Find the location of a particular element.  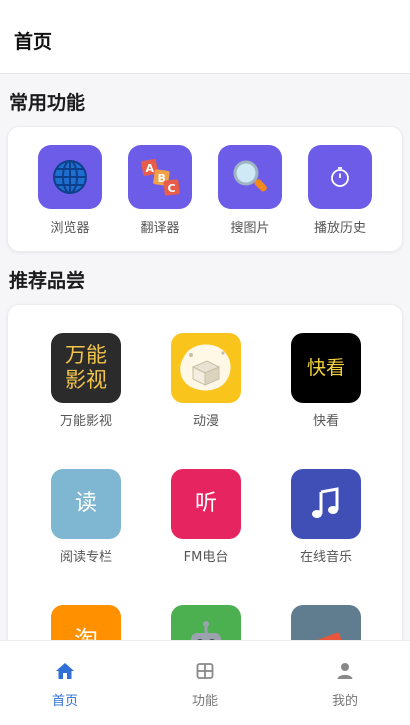

app-label: FM电台 is located at coordinates (206, 557).